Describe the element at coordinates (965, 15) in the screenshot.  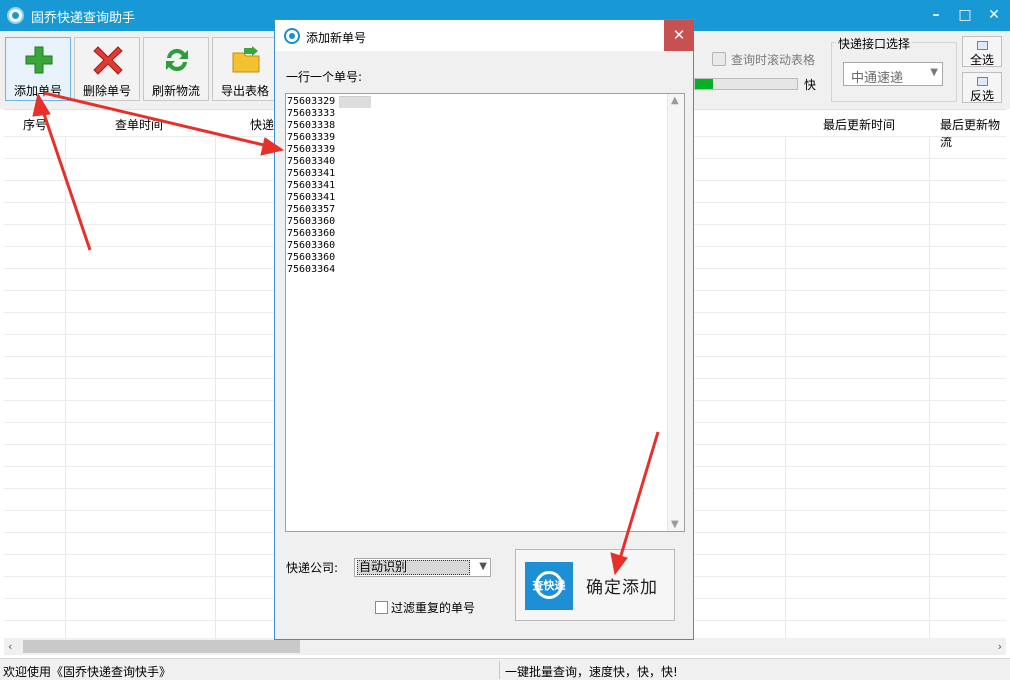
I see `maximize-button: □` at that location.